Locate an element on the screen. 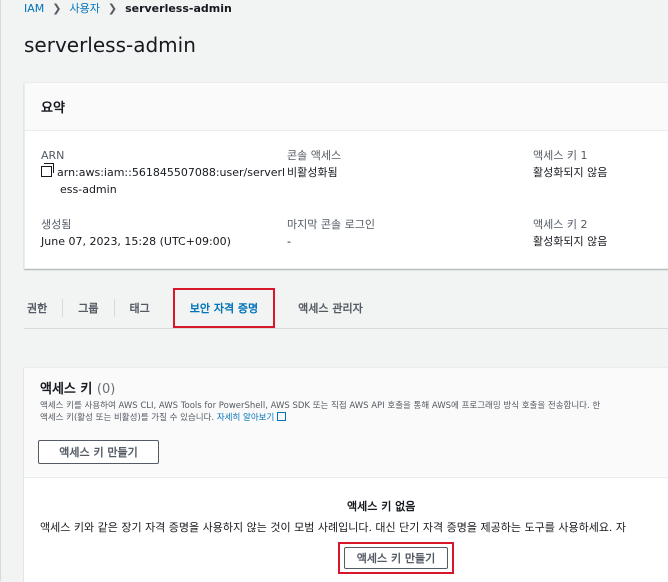 The width and height of the screenshot is (668, 582). tab-tags: 태그 is located at coordinates (139, 308).